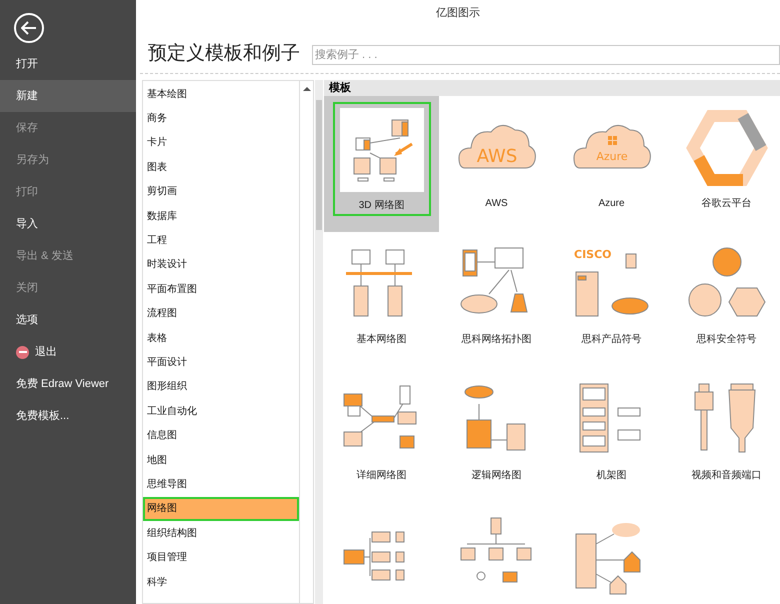 This screenshot has height=604, width=780. I want to click on category-item: 卡片, so click(221, 143).